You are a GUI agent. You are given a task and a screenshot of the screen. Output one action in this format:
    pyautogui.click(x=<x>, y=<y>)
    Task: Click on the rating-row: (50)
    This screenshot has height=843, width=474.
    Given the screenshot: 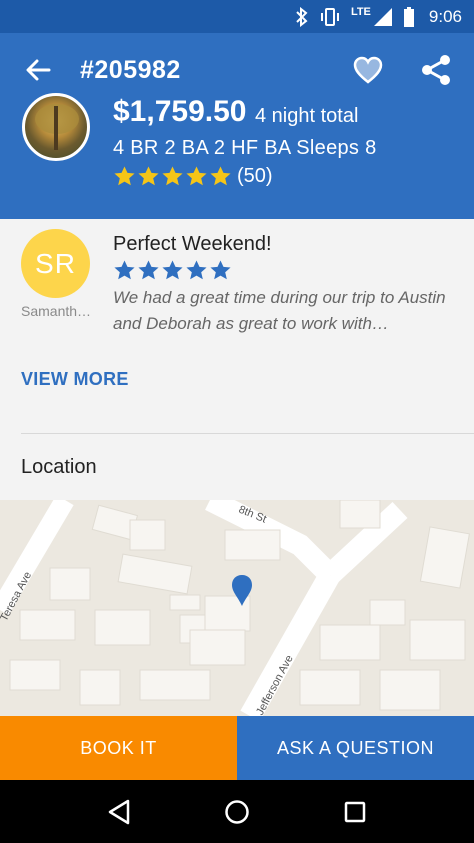 What is the action you would take?
    pyautogui.click(x=193, y=176)
    